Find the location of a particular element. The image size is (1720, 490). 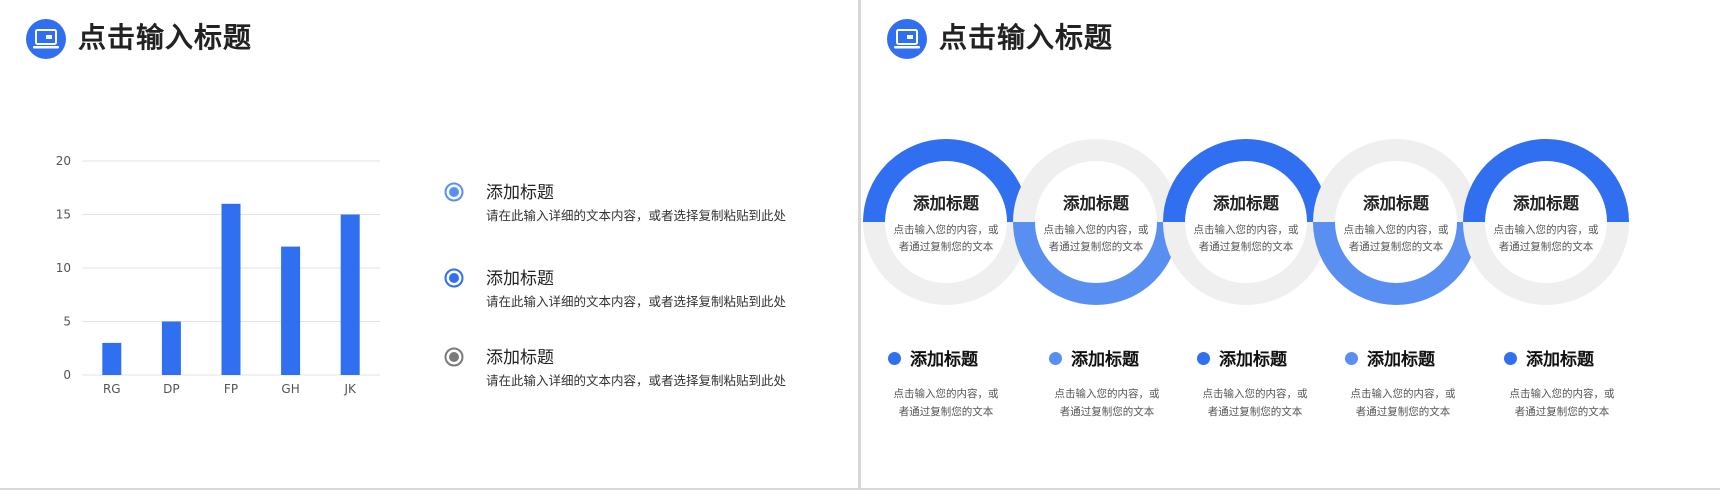

x-tick-label: DP is located at coordinates (171, 389).